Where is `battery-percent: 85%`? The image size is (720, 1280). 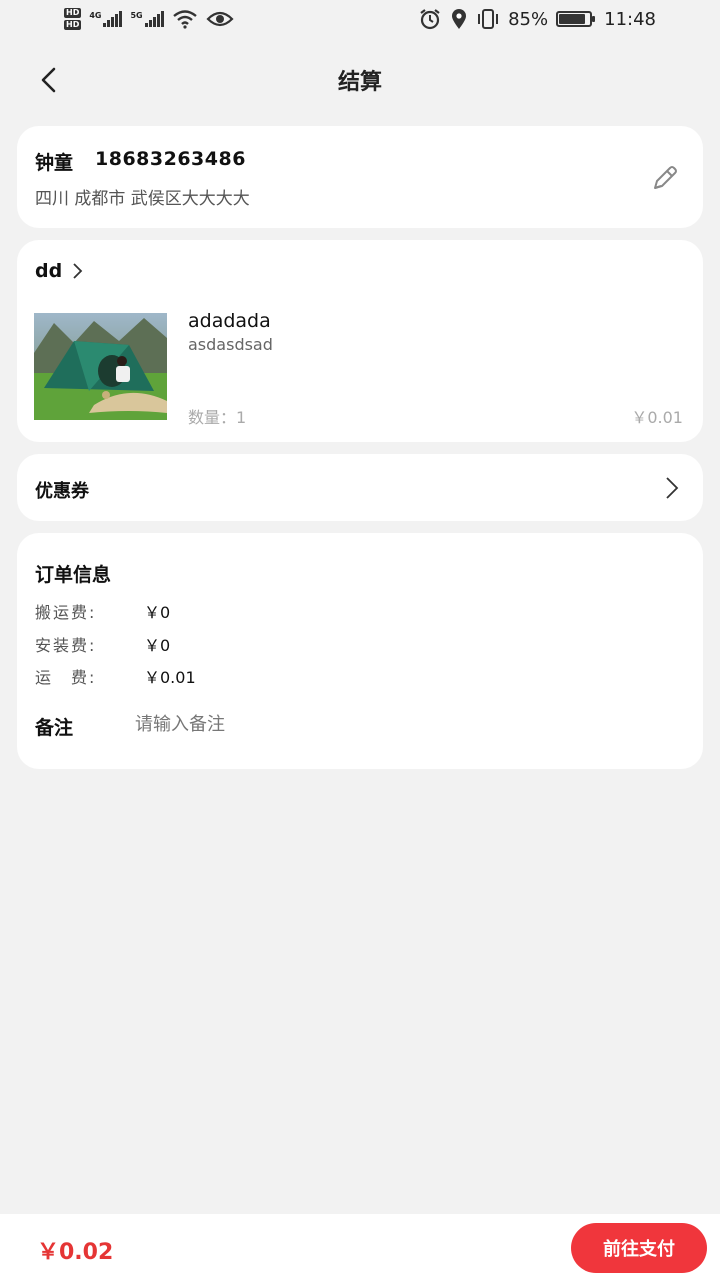 battery-percent: 85% is located at coordinates (528, 19).